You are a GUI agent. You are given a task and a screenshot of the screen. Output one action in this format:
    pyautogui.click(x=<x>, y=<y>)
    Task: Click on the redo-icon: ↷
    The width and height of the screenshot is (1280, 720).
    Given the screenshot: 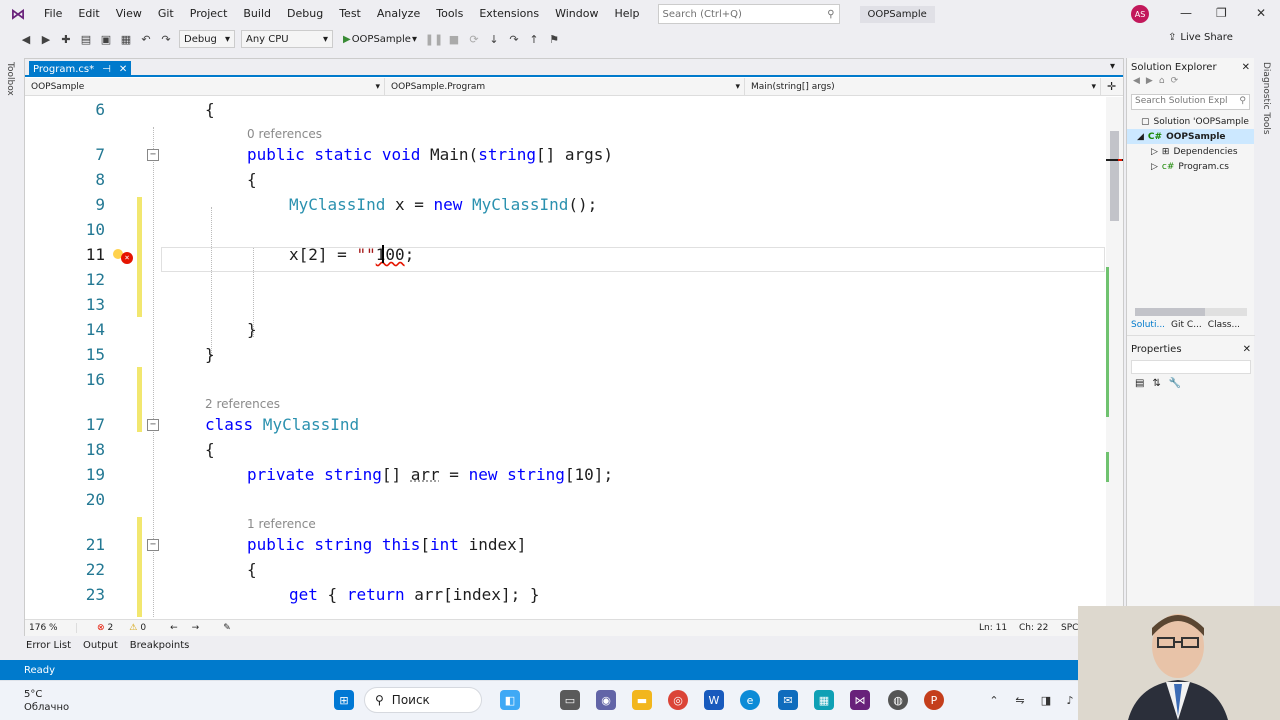 What is the action you would take?
    pyautogui.click(x=166, y=39)
    